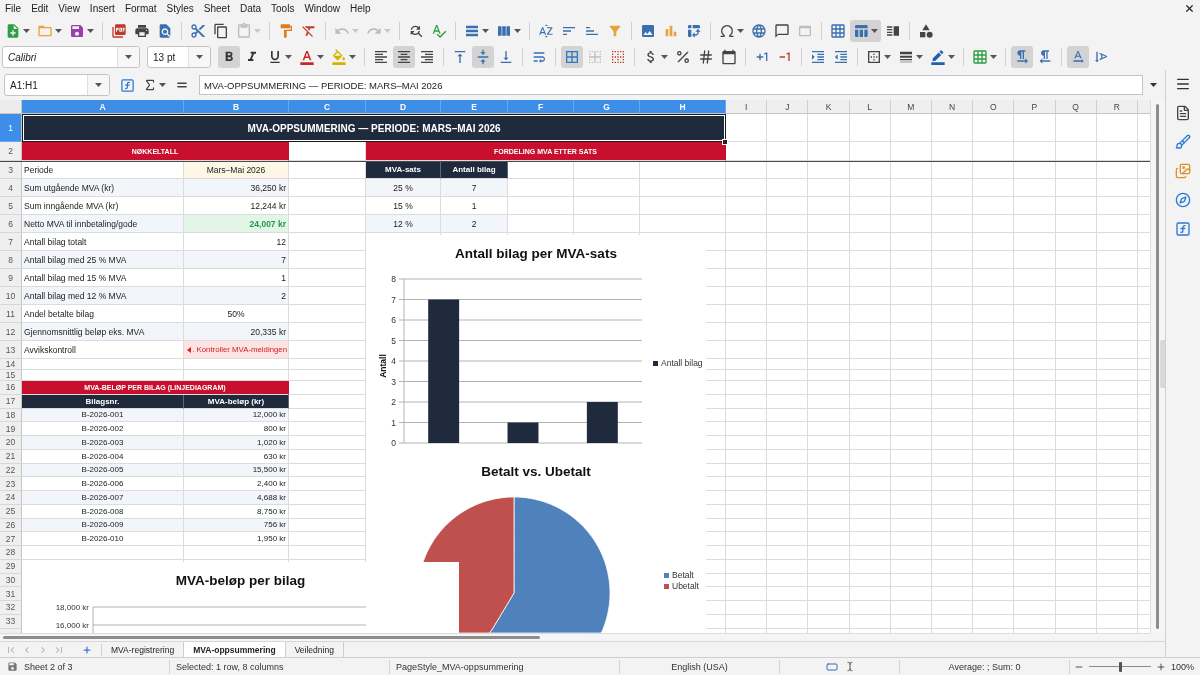 This screenshot has width=1200, height=675. Describe the element at coordinates (403, 224) in the screenshot. I see `table-cell: 12 %` at that location.